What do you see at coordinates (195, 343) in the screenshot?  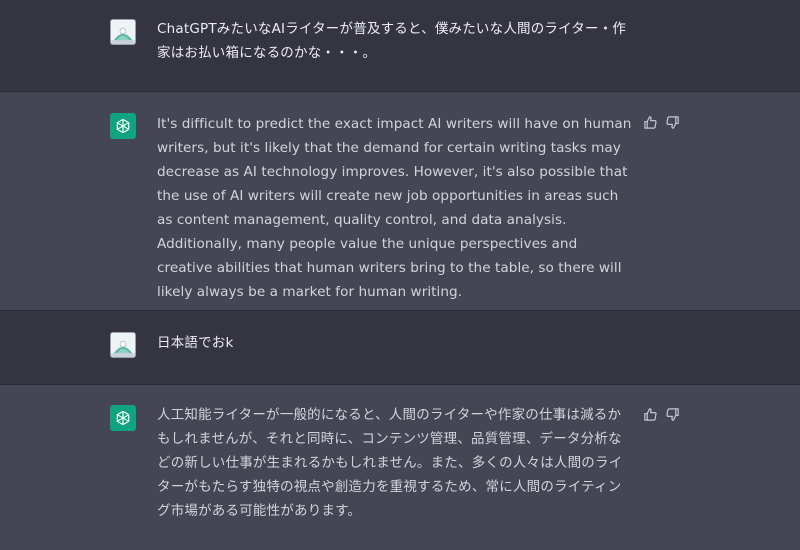 I see `user-message-text: 日本語でおk` at bounding box center [195, 343].